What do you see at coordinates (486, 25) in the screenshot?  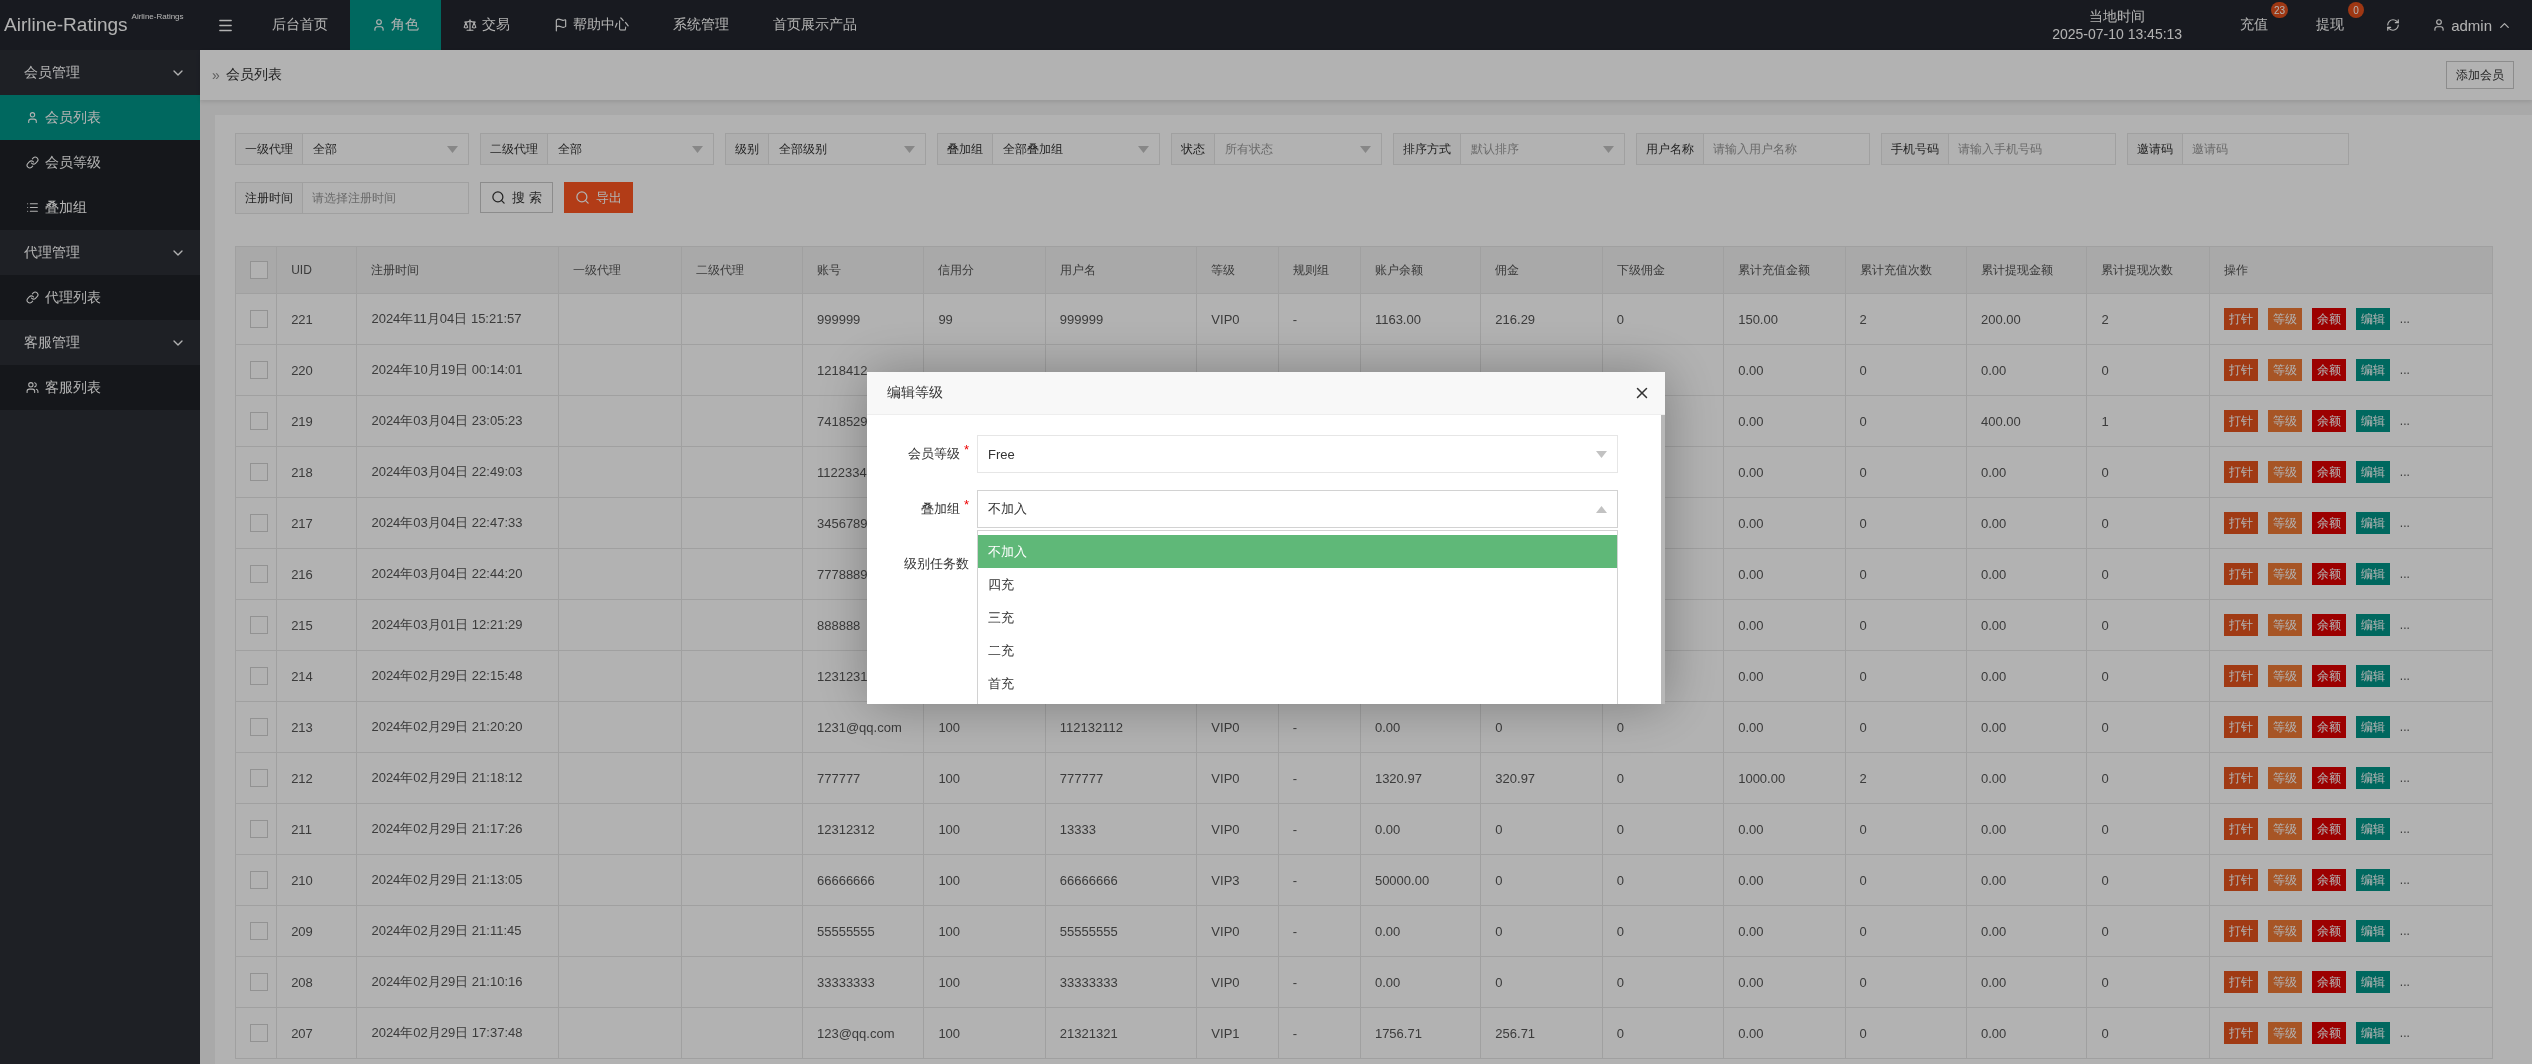 I see `nav-tab: 交易` at bounding box center [486, 25].